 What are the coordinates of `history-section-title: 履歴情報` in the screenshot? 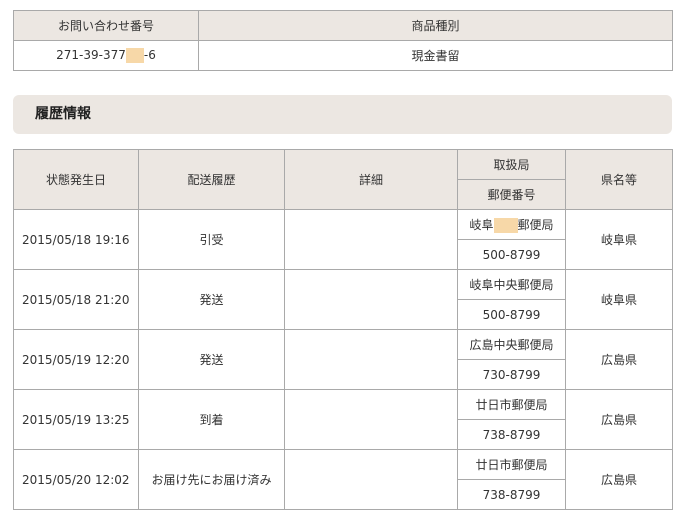 It's located at (342, 114).